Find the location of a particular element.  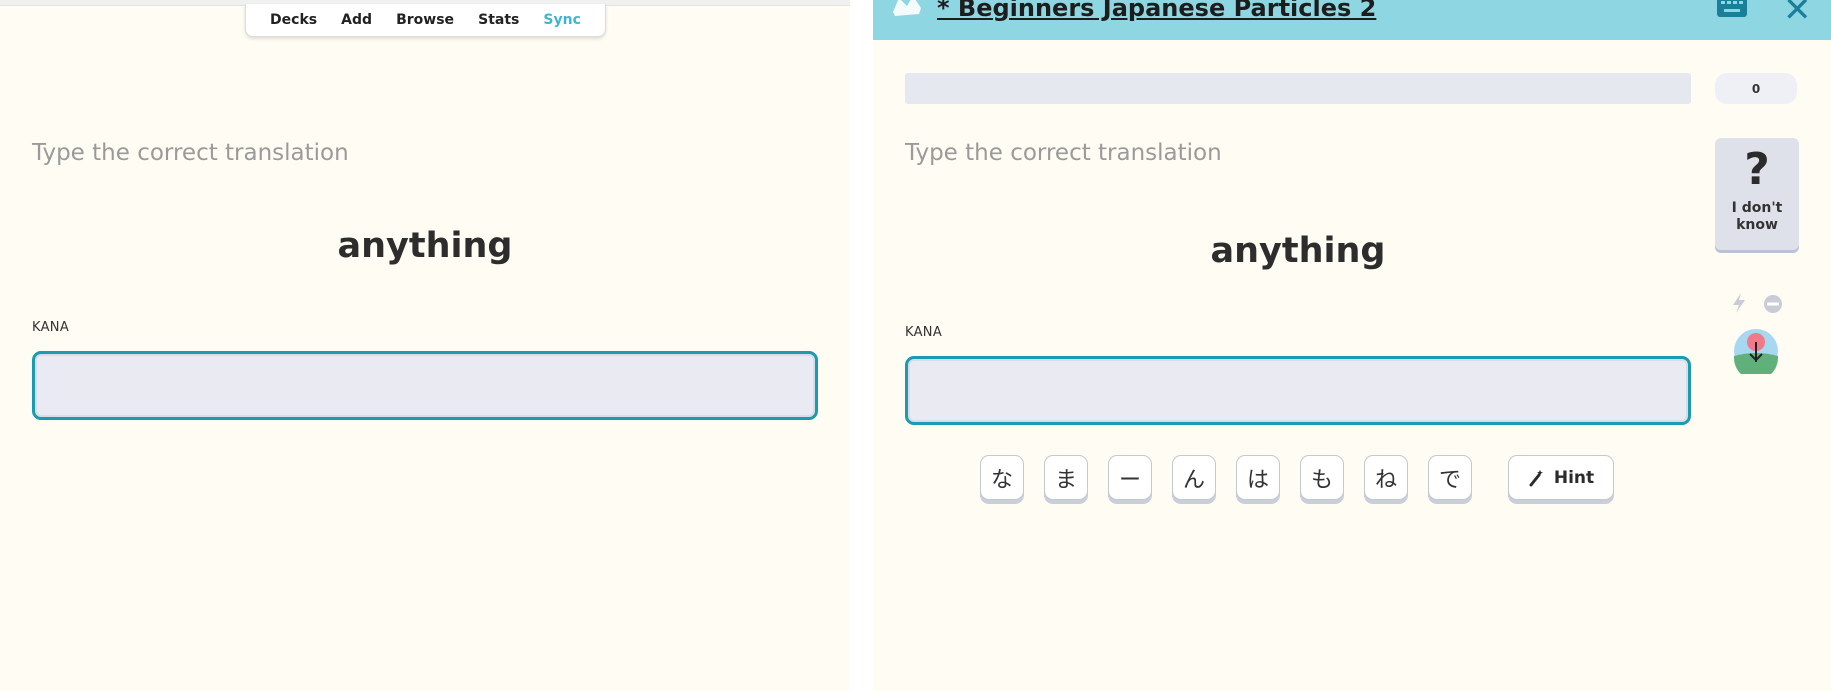

close-icon: ✕ is located at coordinates (1797, 15).